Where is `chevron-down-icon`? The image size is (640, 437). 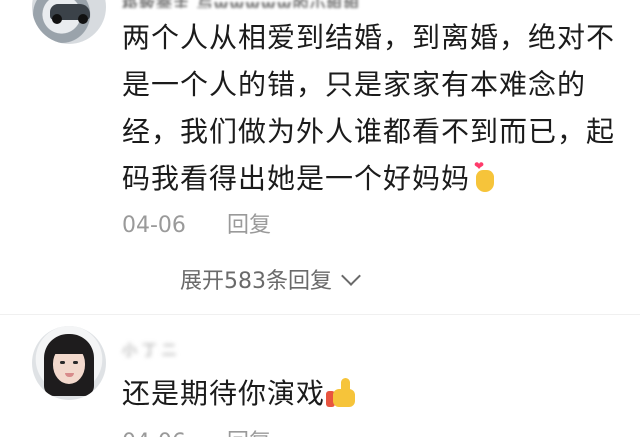
chevron-down-icon is located at coordinates (351, 276).